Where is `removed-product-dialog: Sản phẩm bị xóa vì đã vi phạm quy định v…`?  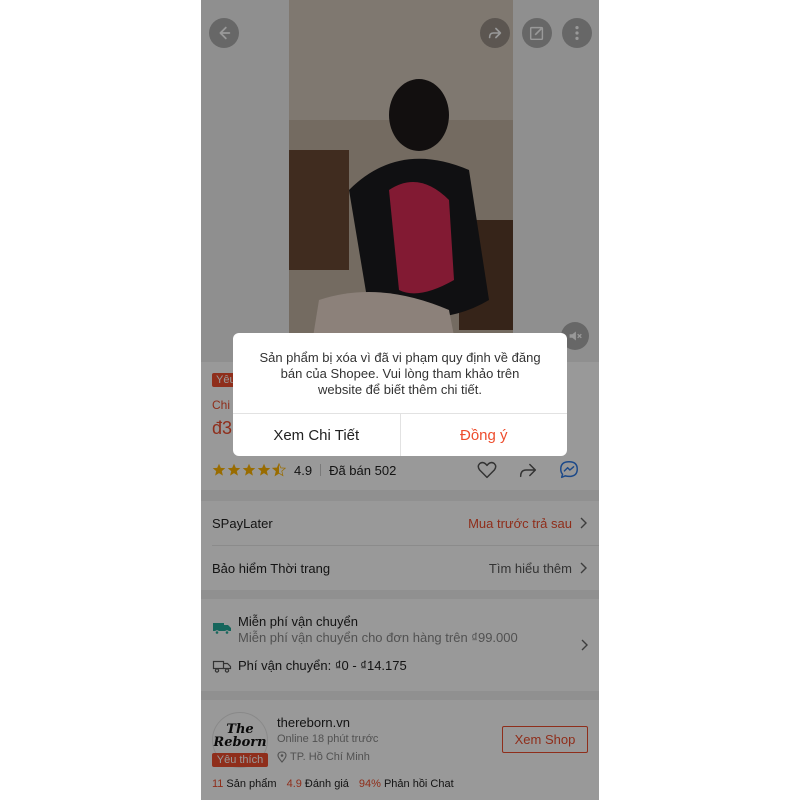
removed-product-dialog: Sản phẩm bị xóa vì đã vi phạm quy định v… is located at coordinates (400, 394).